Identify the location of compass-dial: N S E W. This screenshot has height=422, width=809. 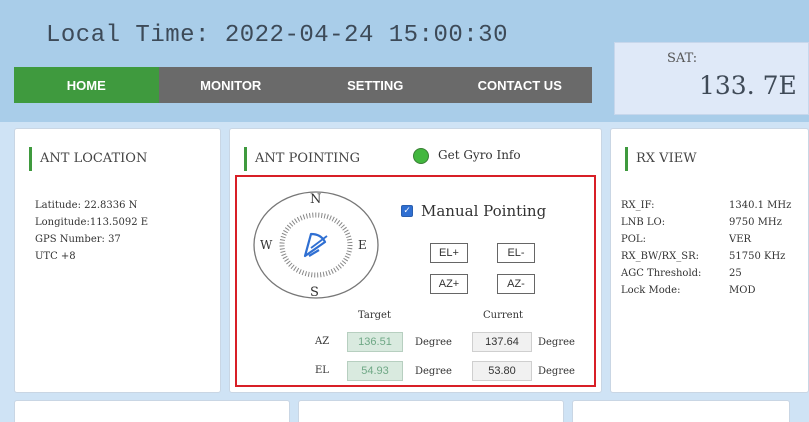
(316, 245).